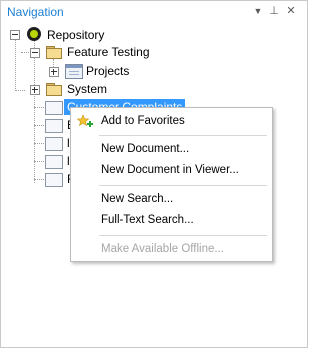 This screenshot has width=320, height=348. What do you see at coordinates (15, 35) in the screenshot?
I see `collapse-toggle-repository` at bounding box center [15, 35].